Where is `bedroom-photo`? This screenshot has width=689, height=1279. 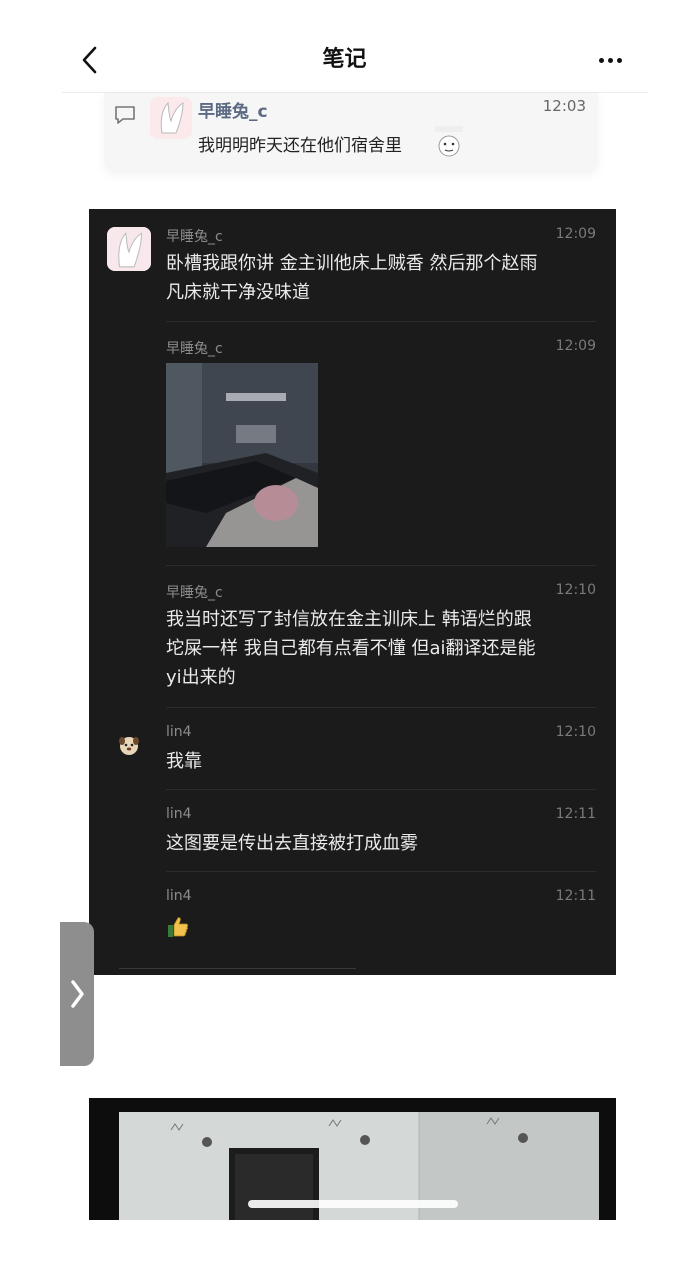
bedroom-photo is located at coordinates (242, 455).